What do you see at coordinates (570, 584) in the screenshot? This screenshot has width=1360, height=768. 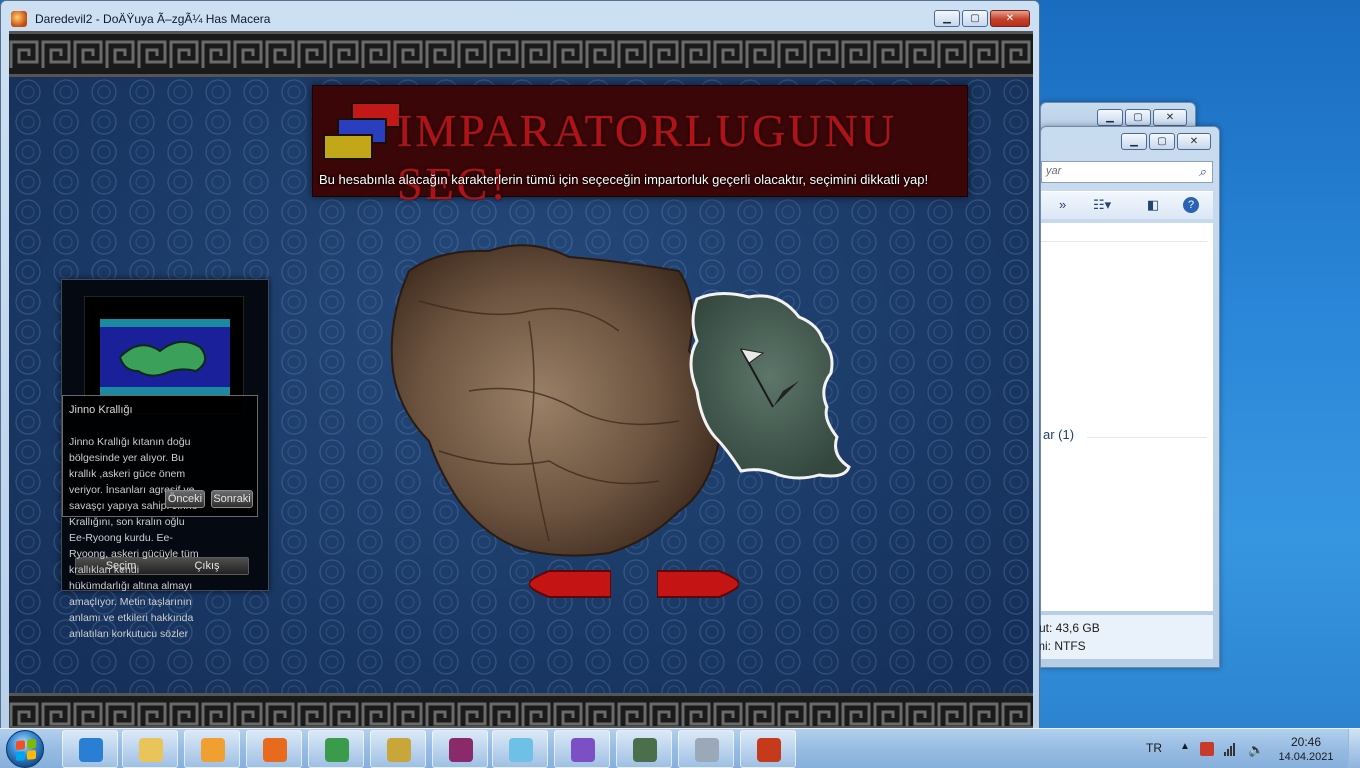 I see `prev-kingdom-arrow` at bounding box center [570, 584].